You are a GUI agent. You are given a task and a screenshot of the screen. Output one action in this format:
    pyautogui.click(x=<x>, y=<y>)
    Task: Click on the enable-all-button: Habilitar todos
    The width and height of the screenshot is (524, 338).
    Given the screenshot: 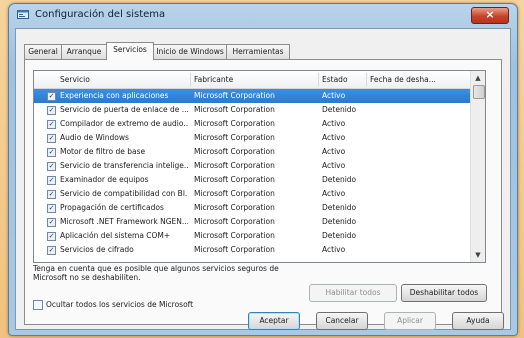 What is the action you would take?
    pyautogui.click(x=353, y=293)
    